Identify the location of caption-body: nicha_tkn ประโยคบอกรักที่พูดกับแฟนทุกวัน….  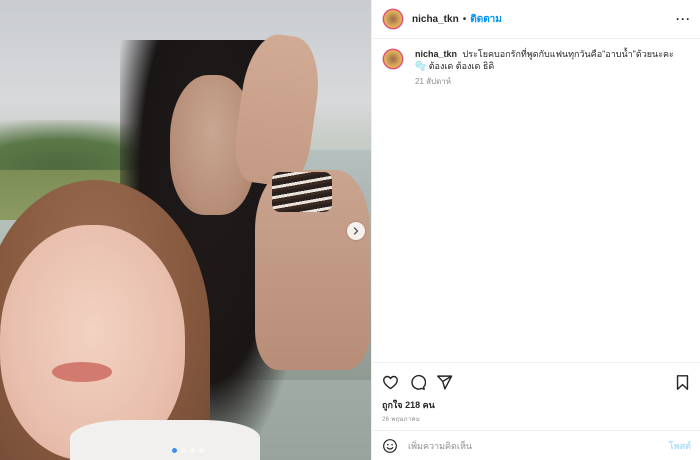
(547, 68).